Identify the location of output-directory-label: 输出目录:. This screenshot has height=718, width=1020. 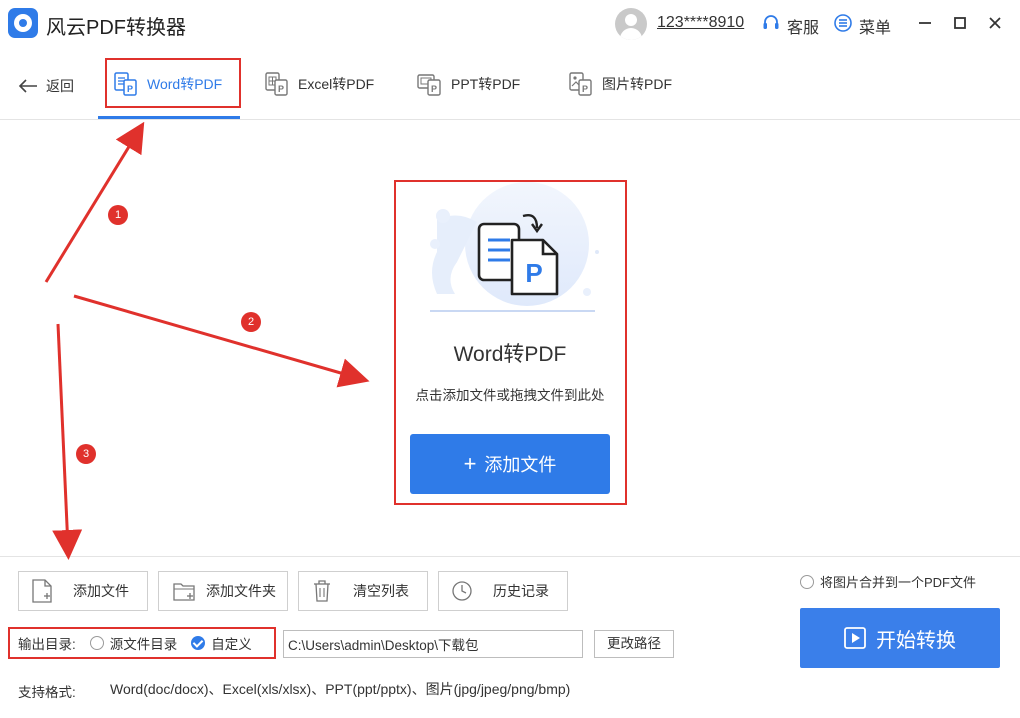
(47, 644).